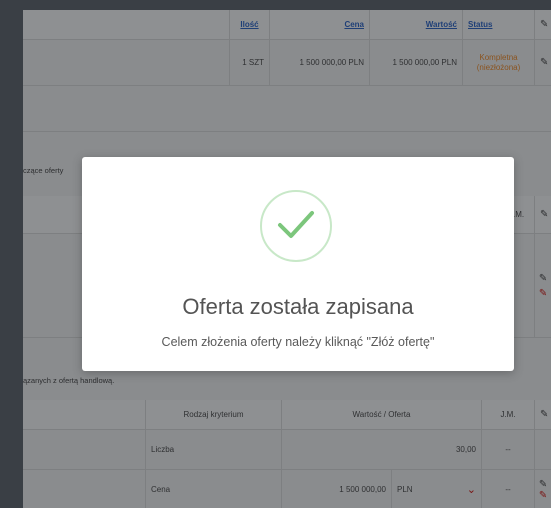 The width and height of the screenshot is (551, 508). I want to click on cell-kind: Liczba, so click(213, 449).